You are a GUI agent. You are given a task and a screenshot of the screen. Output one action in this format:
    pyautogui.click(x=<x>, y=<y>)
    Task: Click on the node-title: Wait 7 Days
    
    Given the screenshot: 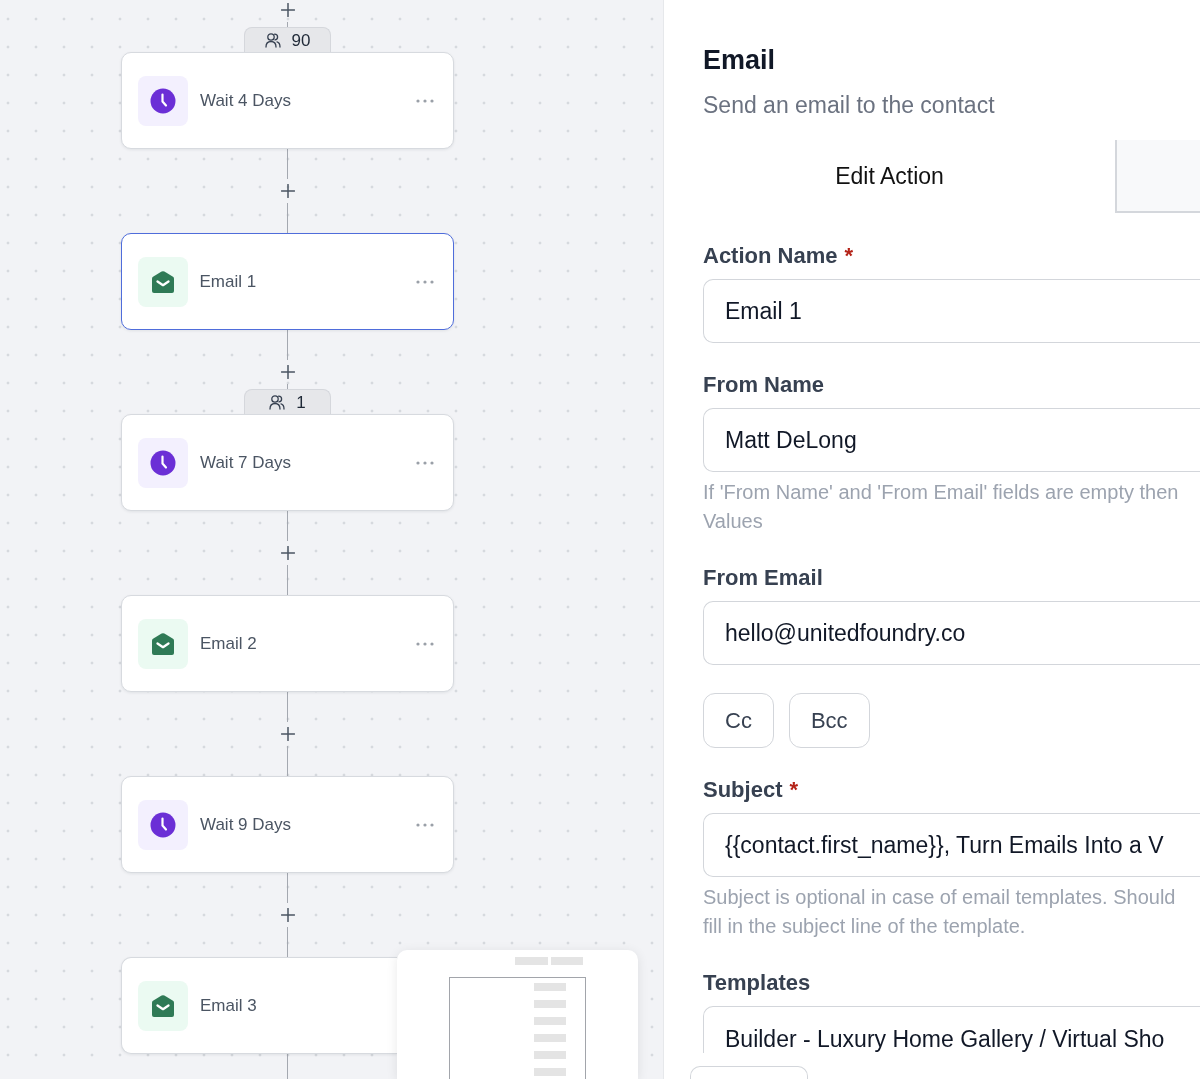 What is the action you would take?
    pyautogui.click(x=246, y=462)
    